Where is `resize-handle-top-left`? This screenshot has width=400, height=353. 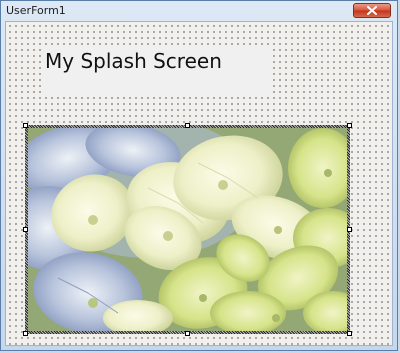
resize-handle-top-left is located at coordinates (25, 125).